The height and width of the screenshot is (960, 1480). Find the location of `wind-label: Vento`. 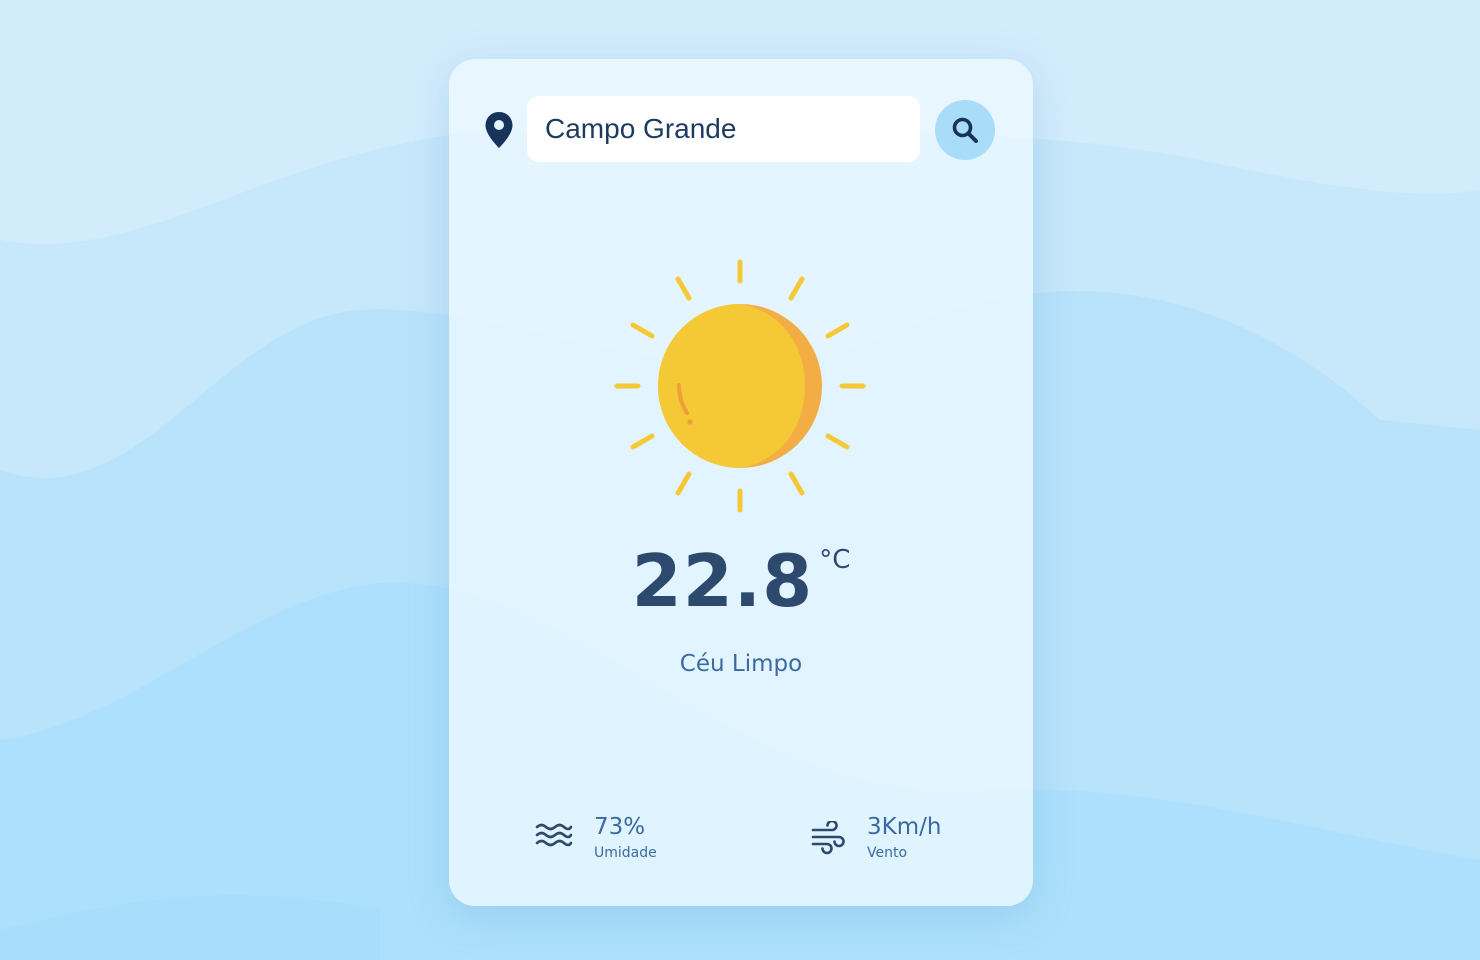

wind-label: Vento is located at coordinates (887, 853).